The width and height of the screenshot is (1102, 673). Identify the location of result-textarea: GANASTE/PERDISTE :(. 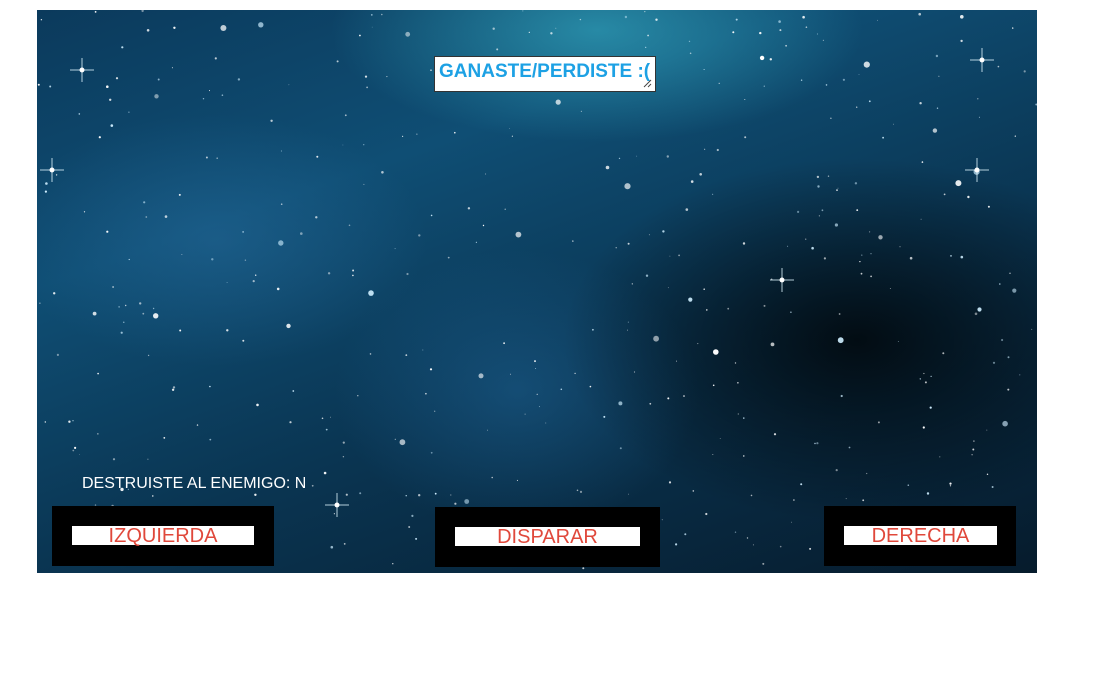
(545, 74).